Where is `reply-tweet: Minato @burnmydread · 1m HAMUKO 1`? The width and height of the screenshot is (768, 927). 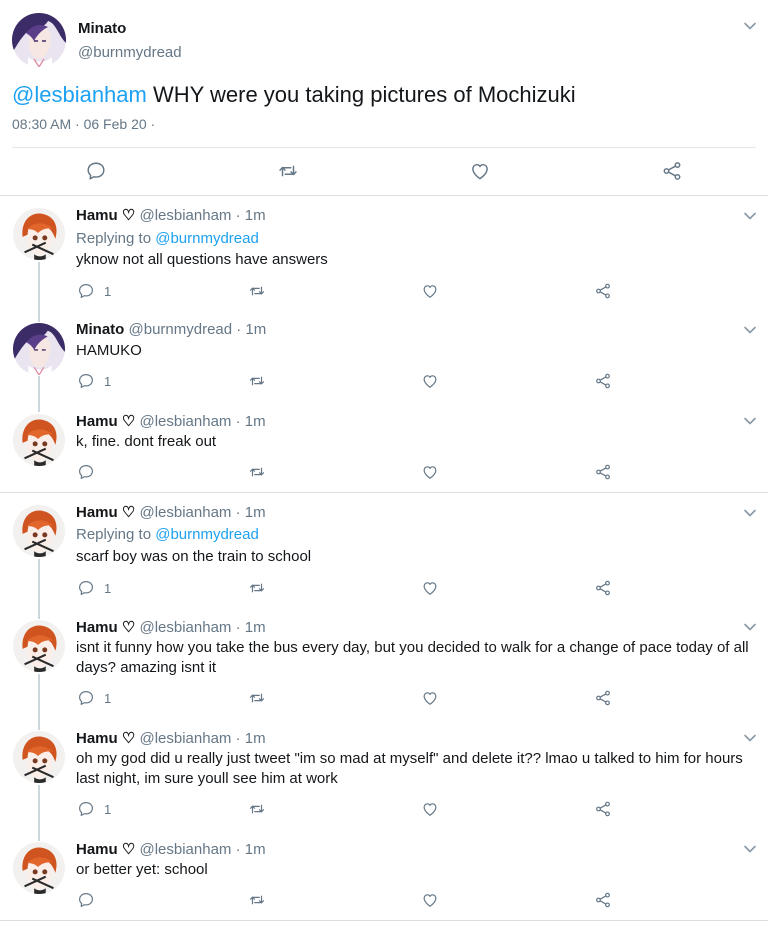
reply-tweet: Minato @burnmydread · 1m HAMUKO 1 is located at coordinates (384, 355).